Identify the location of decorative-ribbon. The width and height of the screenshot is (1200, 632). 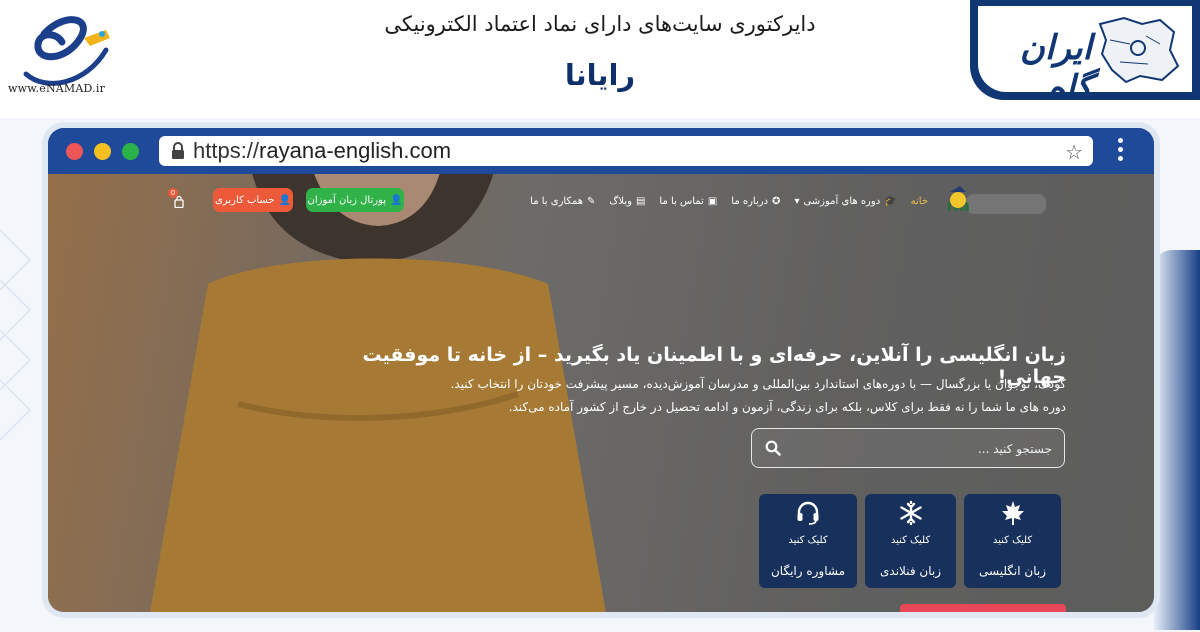
(1177, 440).